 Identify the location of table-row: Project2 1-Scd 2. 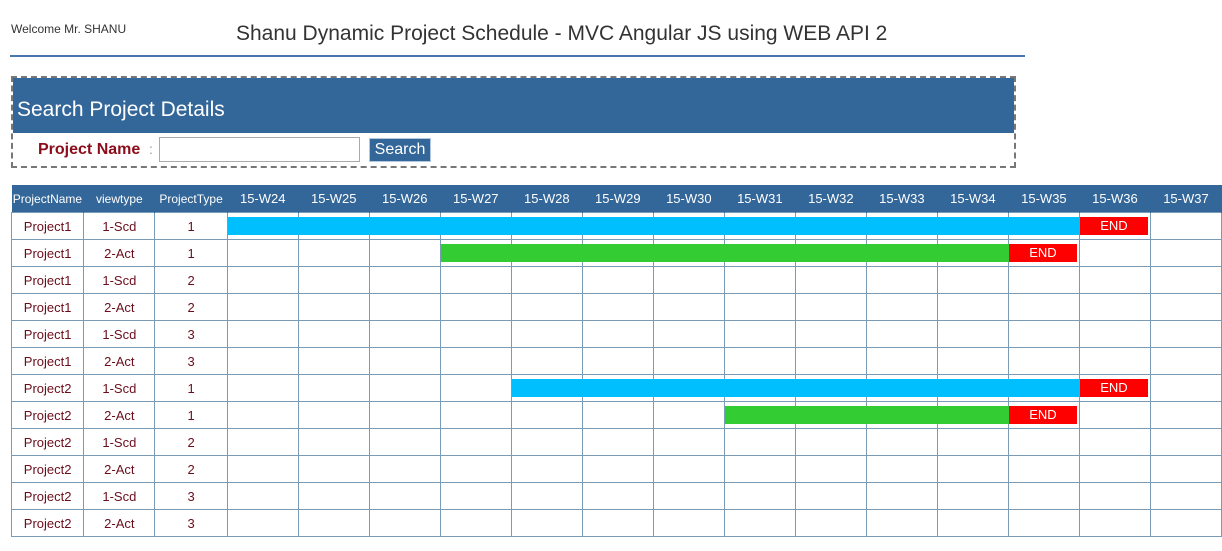
(616, 442).